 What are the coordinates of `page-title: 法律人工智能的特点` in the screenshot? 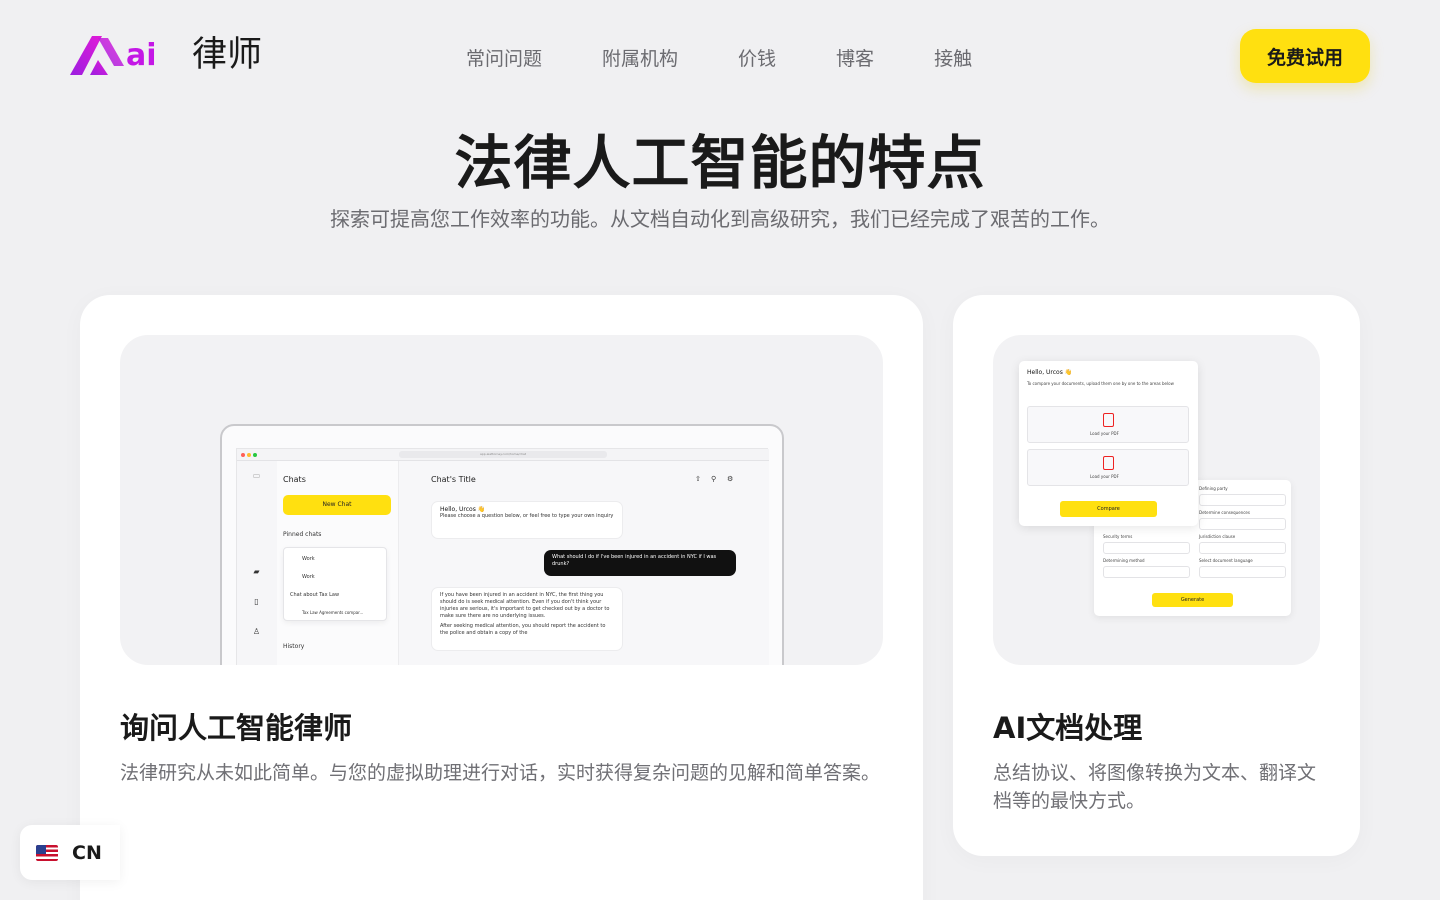 It's located at (720, 163).